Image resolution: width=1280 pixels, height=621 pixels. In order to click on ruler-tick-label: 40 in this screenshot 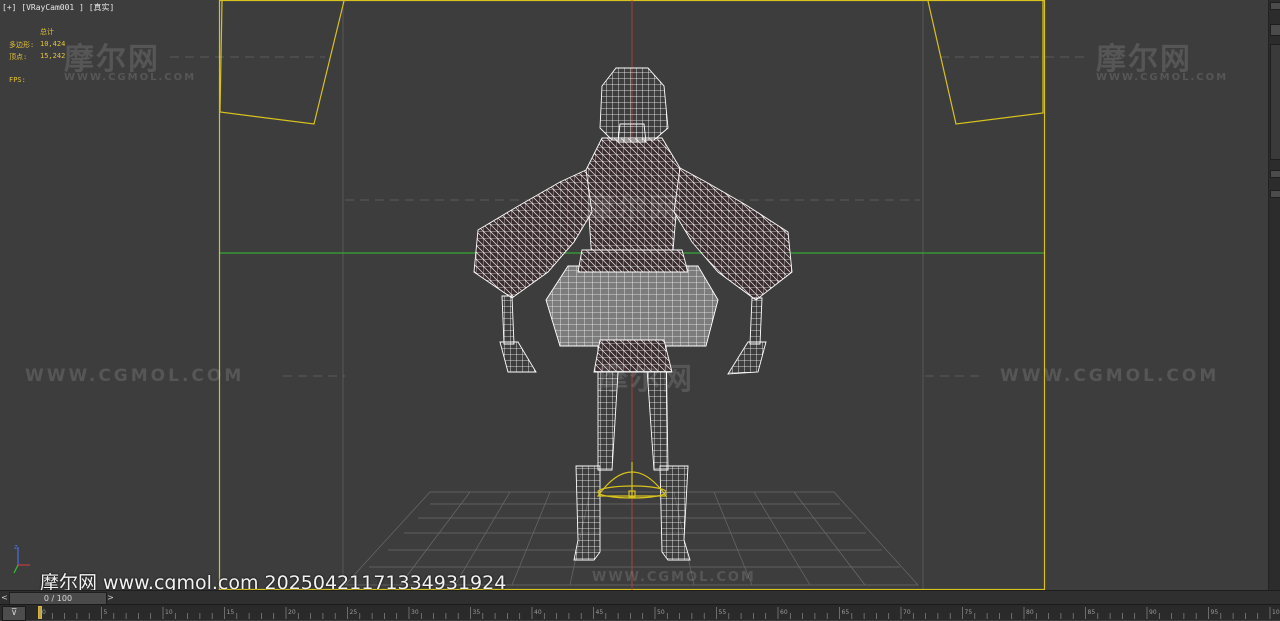, I will do `click(538, 612)`.